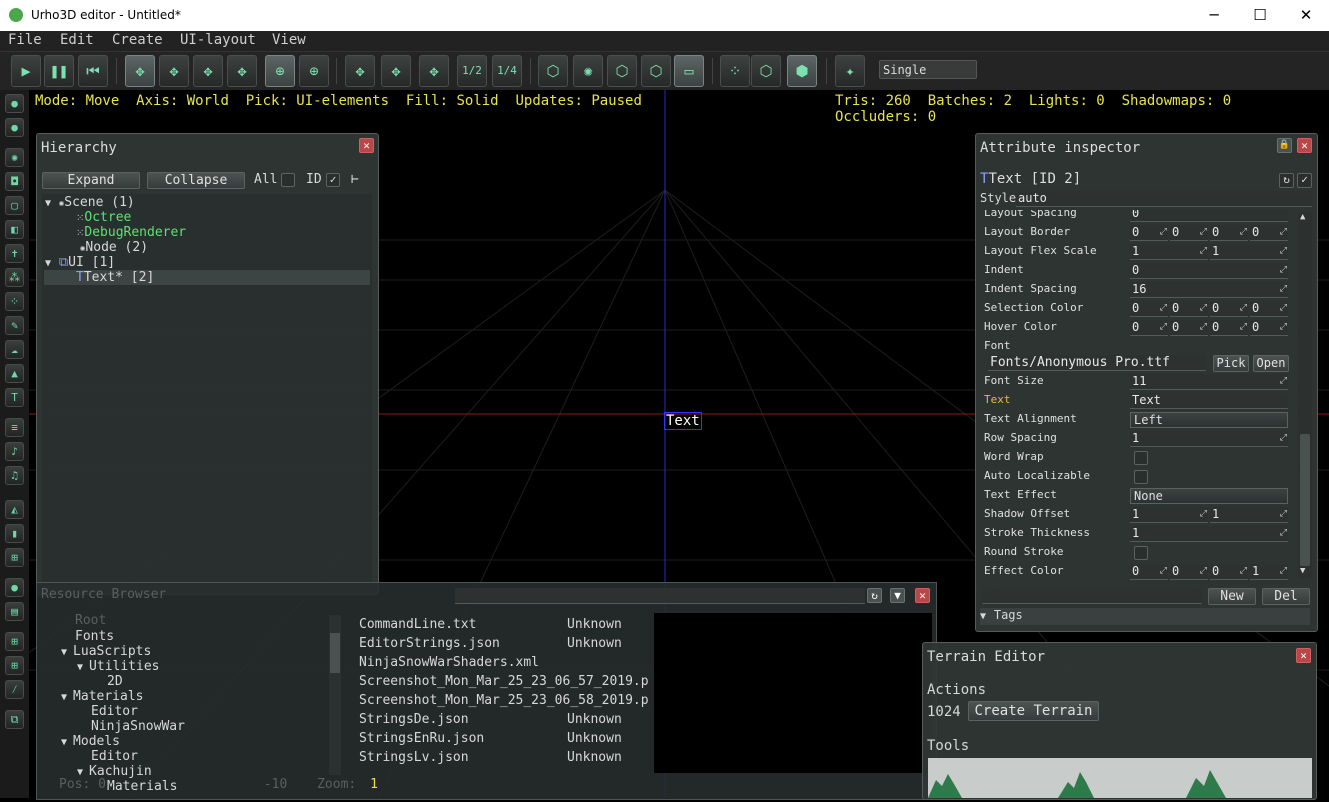  Describe the element at coordinates (1164, 199) in the screenshot. I see `style-input: auto` at that location.